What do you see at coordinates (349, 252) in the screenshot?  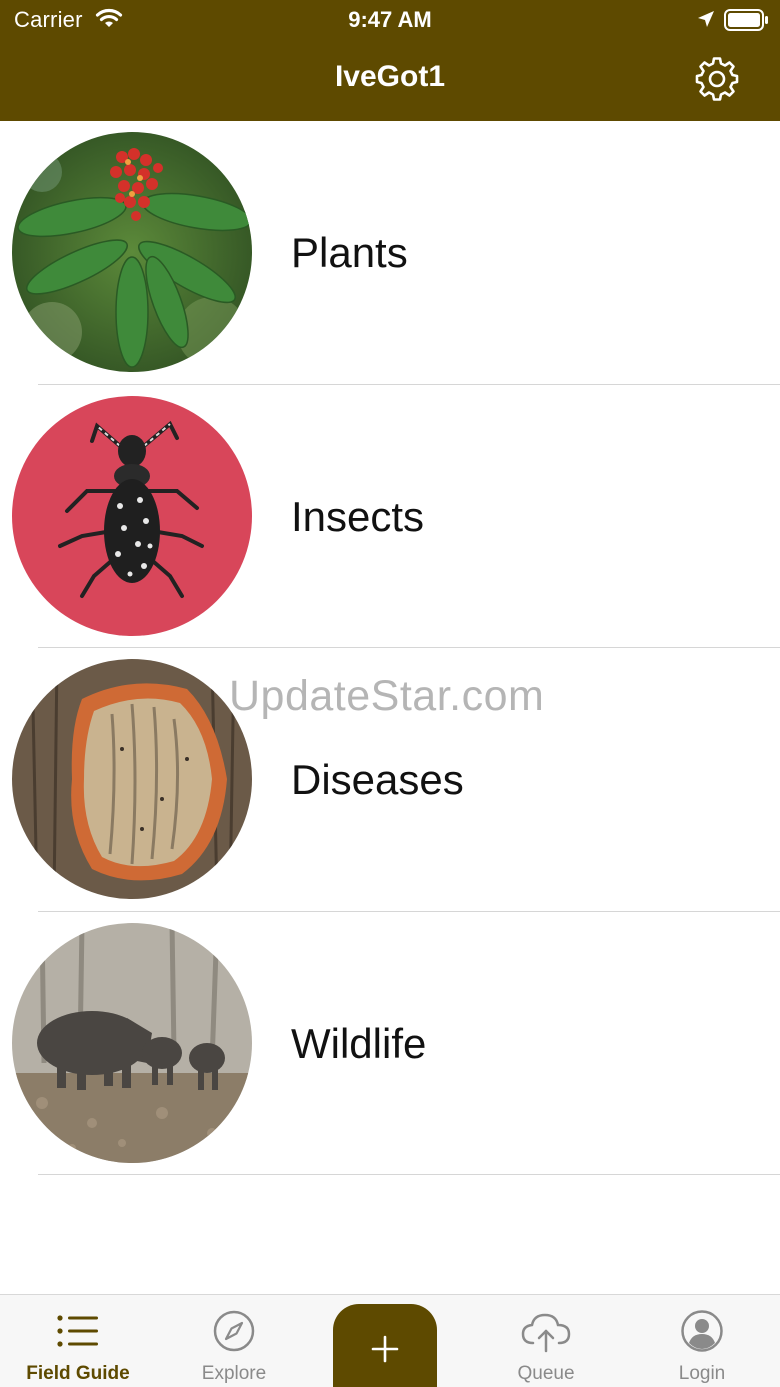 I see `category-label: Plants` at bounding box center [349, 252].